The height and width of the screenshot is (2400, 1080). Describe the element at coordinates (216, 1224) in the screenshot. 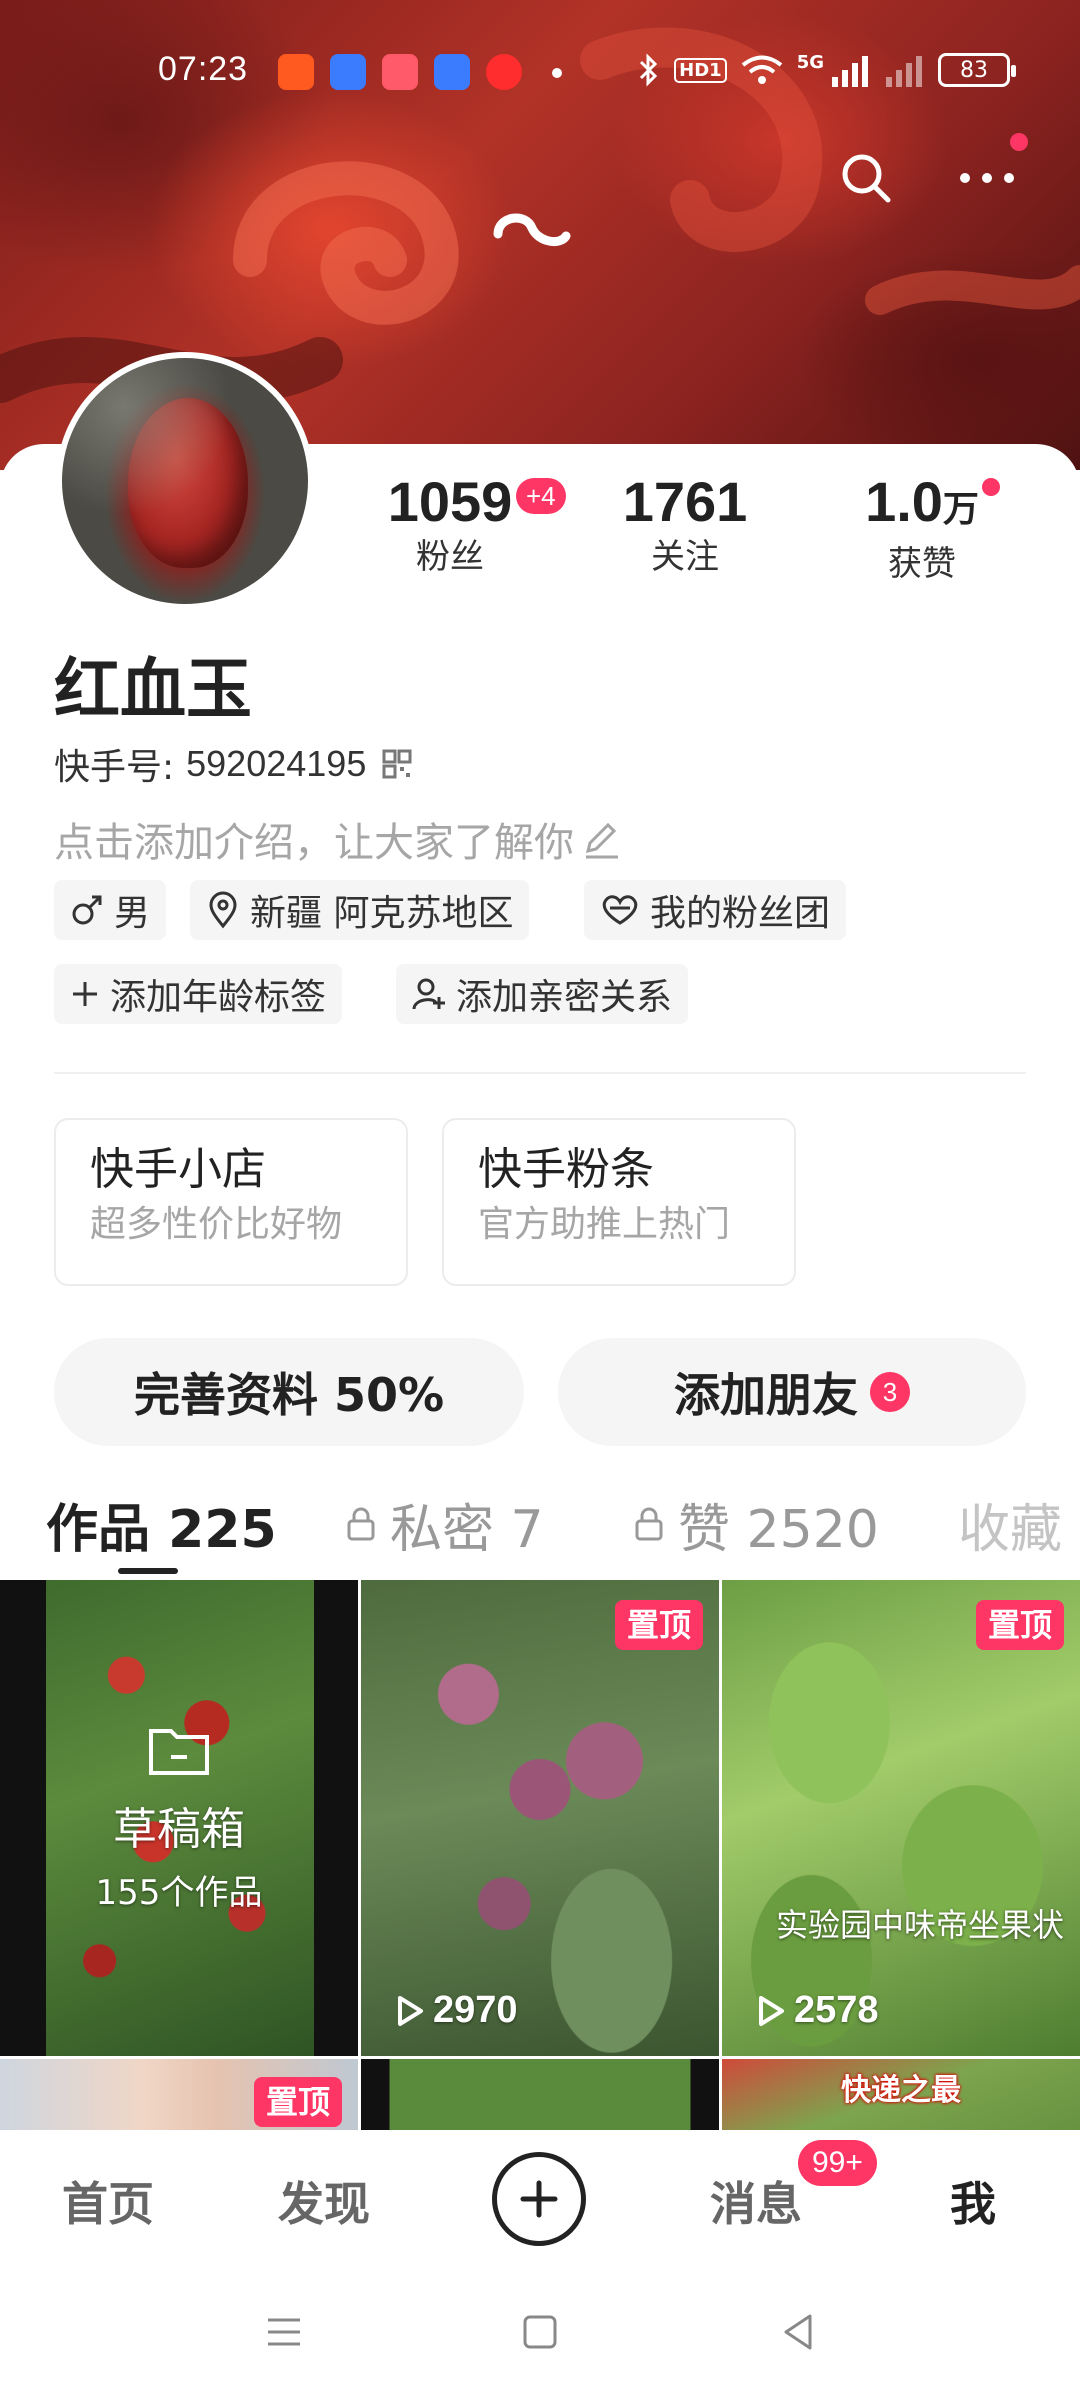

I see `shop-card-subtitle: 超多性价比好物` at that location.